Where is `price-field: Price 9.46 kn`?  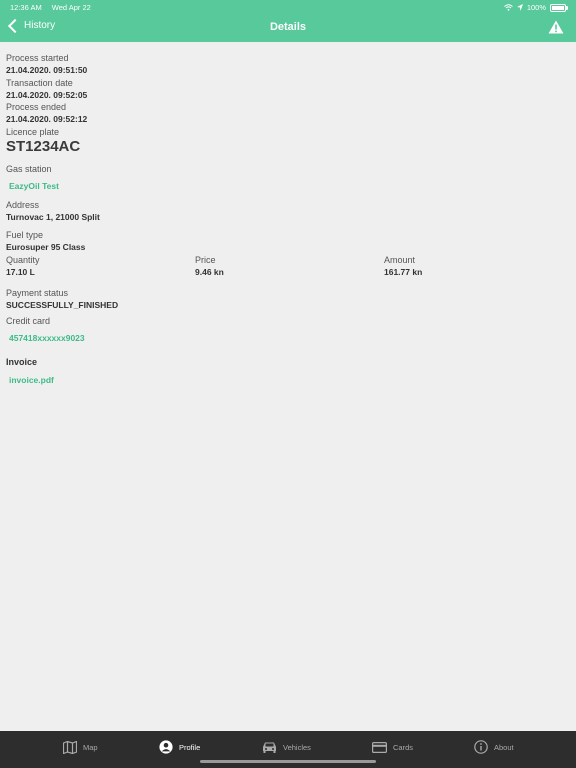 price-field: Price 9.46 kn is located at coordinates (289, 266).